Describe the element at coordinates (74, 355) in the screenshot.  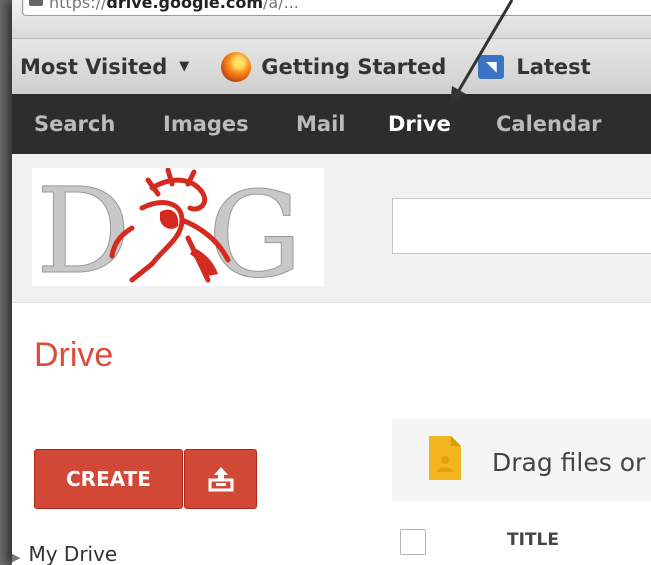
I see `page-title: Drive` at that location.